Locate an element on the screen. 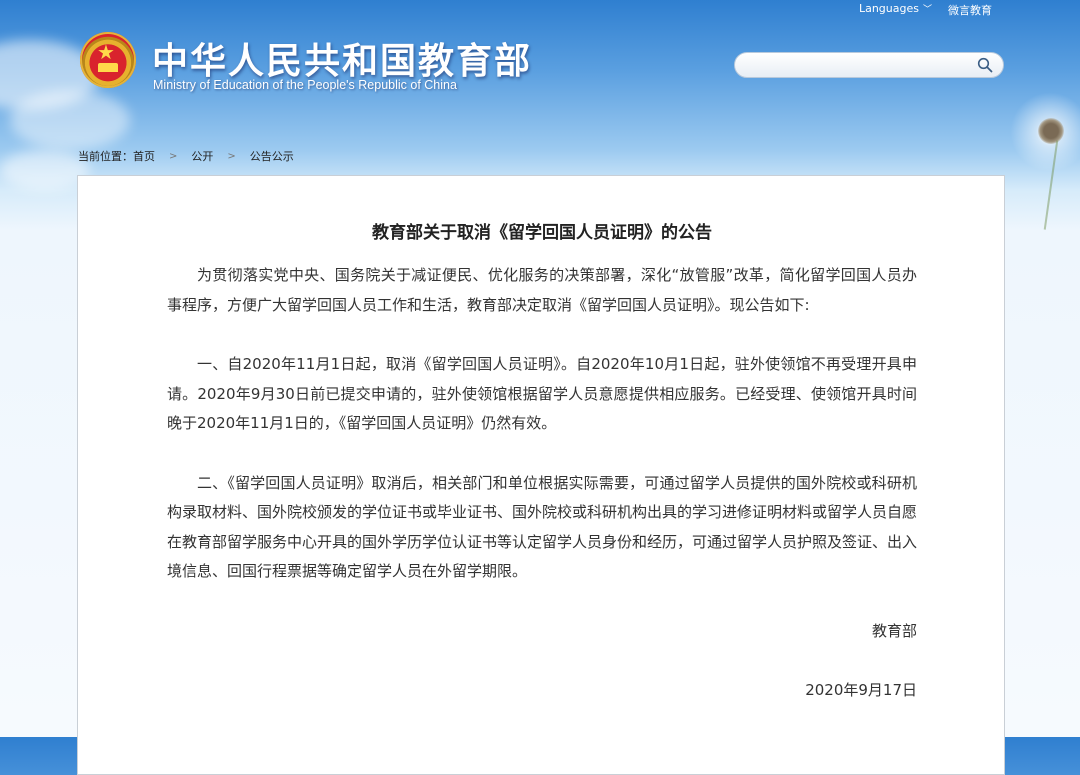 This screenshot has height=775, width=1080. weibo-link: 微言教育 is located at coordinates (970, 10).